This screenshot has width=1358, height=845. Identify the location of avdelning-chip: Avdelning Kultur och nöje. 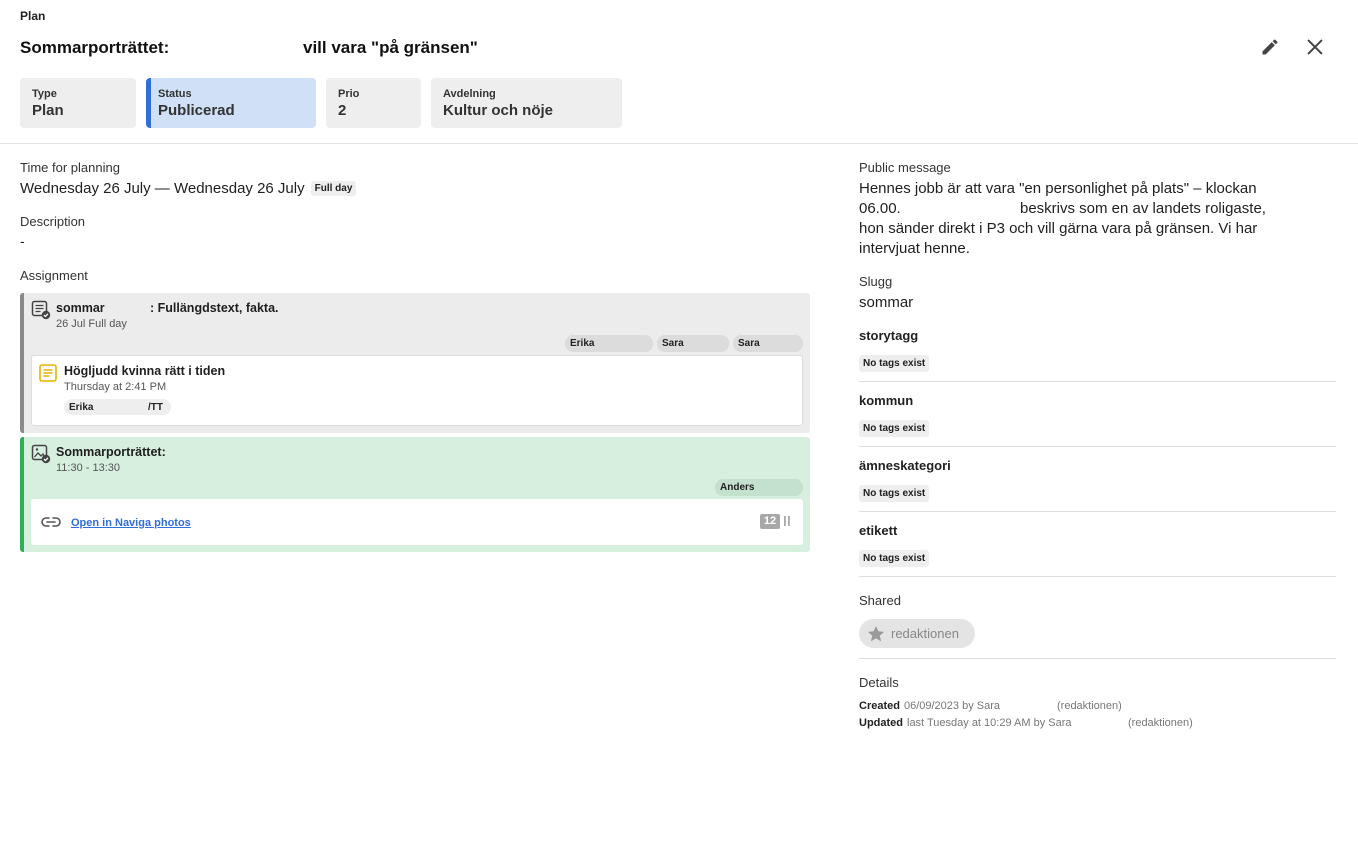
(526, 103).